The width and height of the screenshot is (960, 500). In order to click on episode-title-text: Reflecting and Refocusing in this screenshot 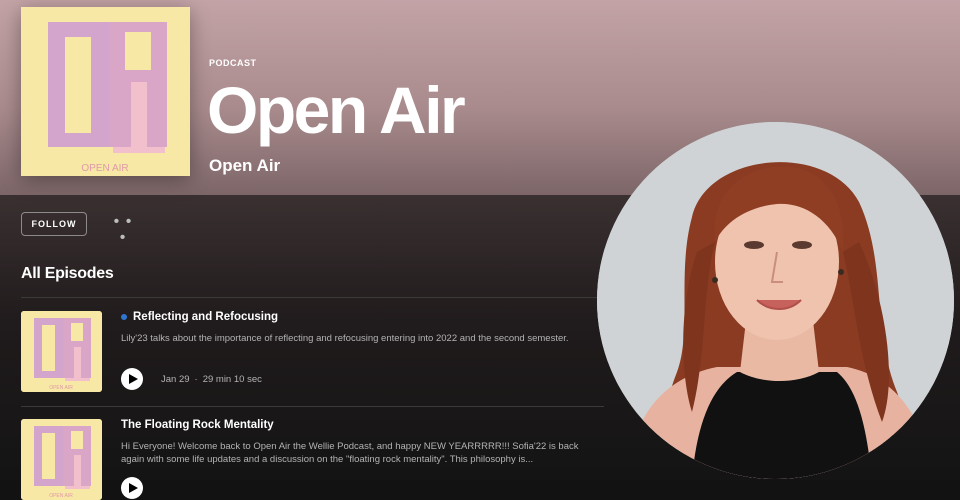, I will do `click(206, 317)`.